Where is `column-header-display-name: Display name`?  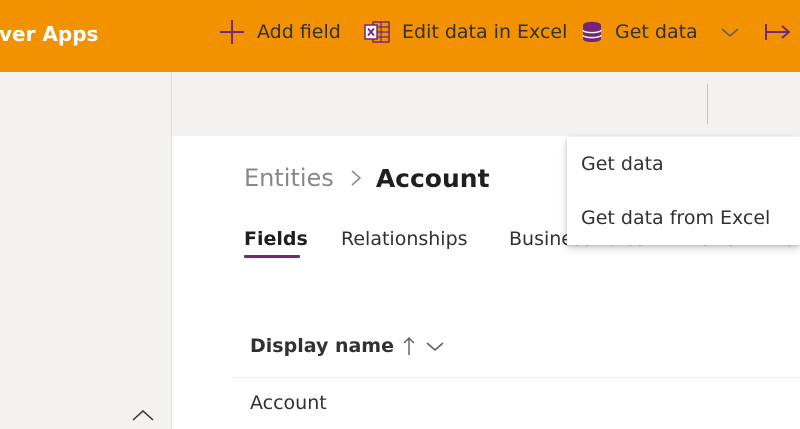
column-header-display-name: Display name is located at coordinates (348, 346).